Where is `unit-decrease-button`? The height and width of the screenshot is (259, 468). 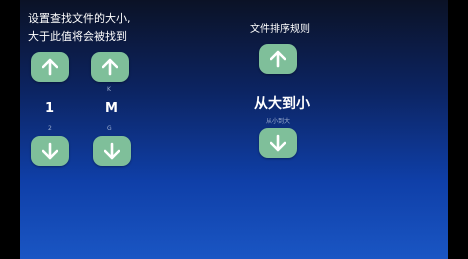
unit-decrease-button is located at coordinates (112, 151).